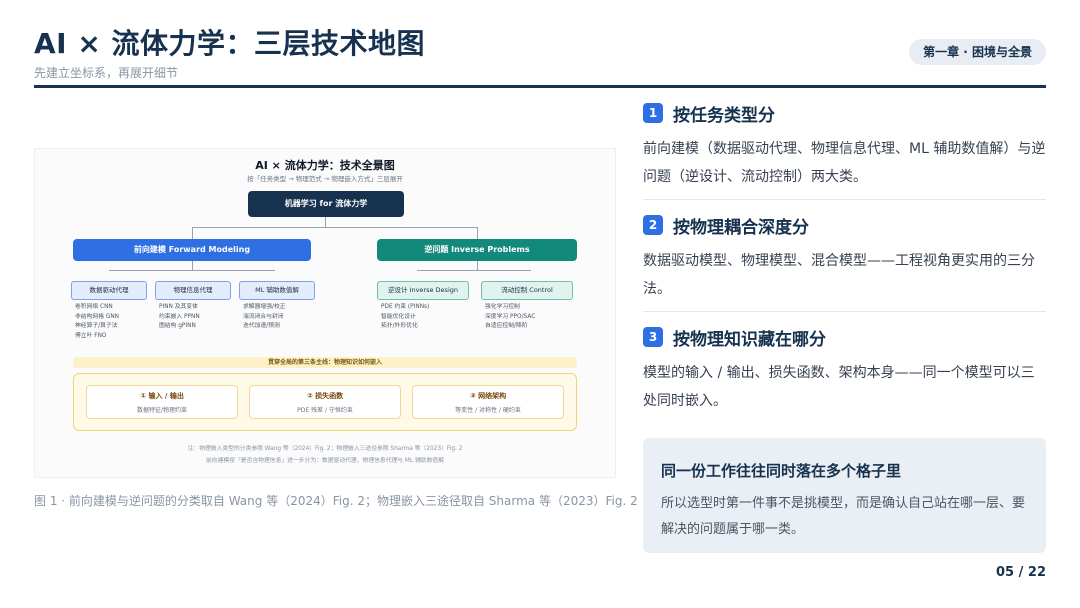 This screenshot has height=608, width=1080. I want to click on chapter-badge: 第一章 · 困境与全景, so click(977, 52).